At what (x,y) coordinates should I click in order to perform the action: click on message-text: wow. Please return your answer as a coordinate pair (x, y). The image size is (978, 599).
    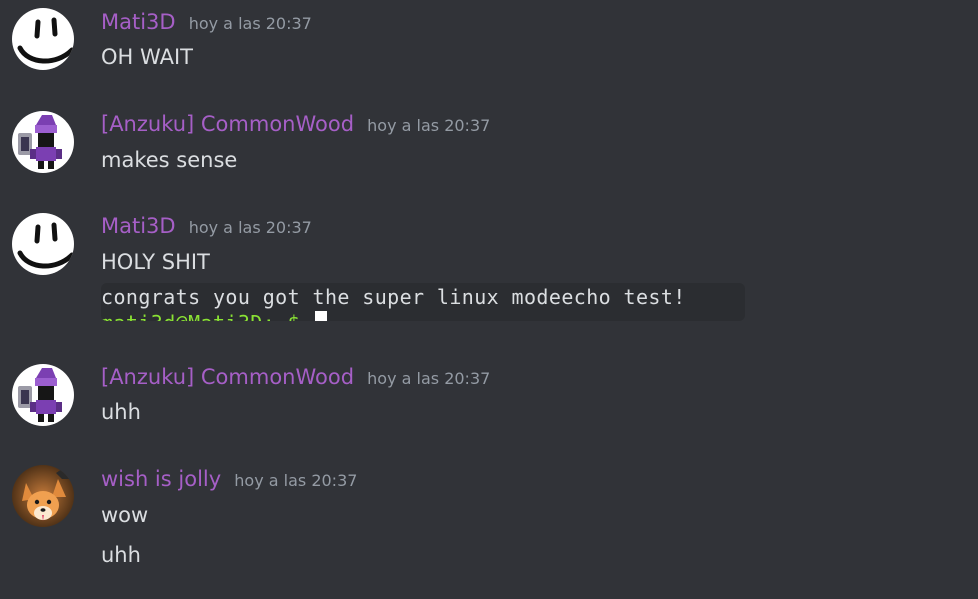
    Looking at the image, I should click on (125, 515).